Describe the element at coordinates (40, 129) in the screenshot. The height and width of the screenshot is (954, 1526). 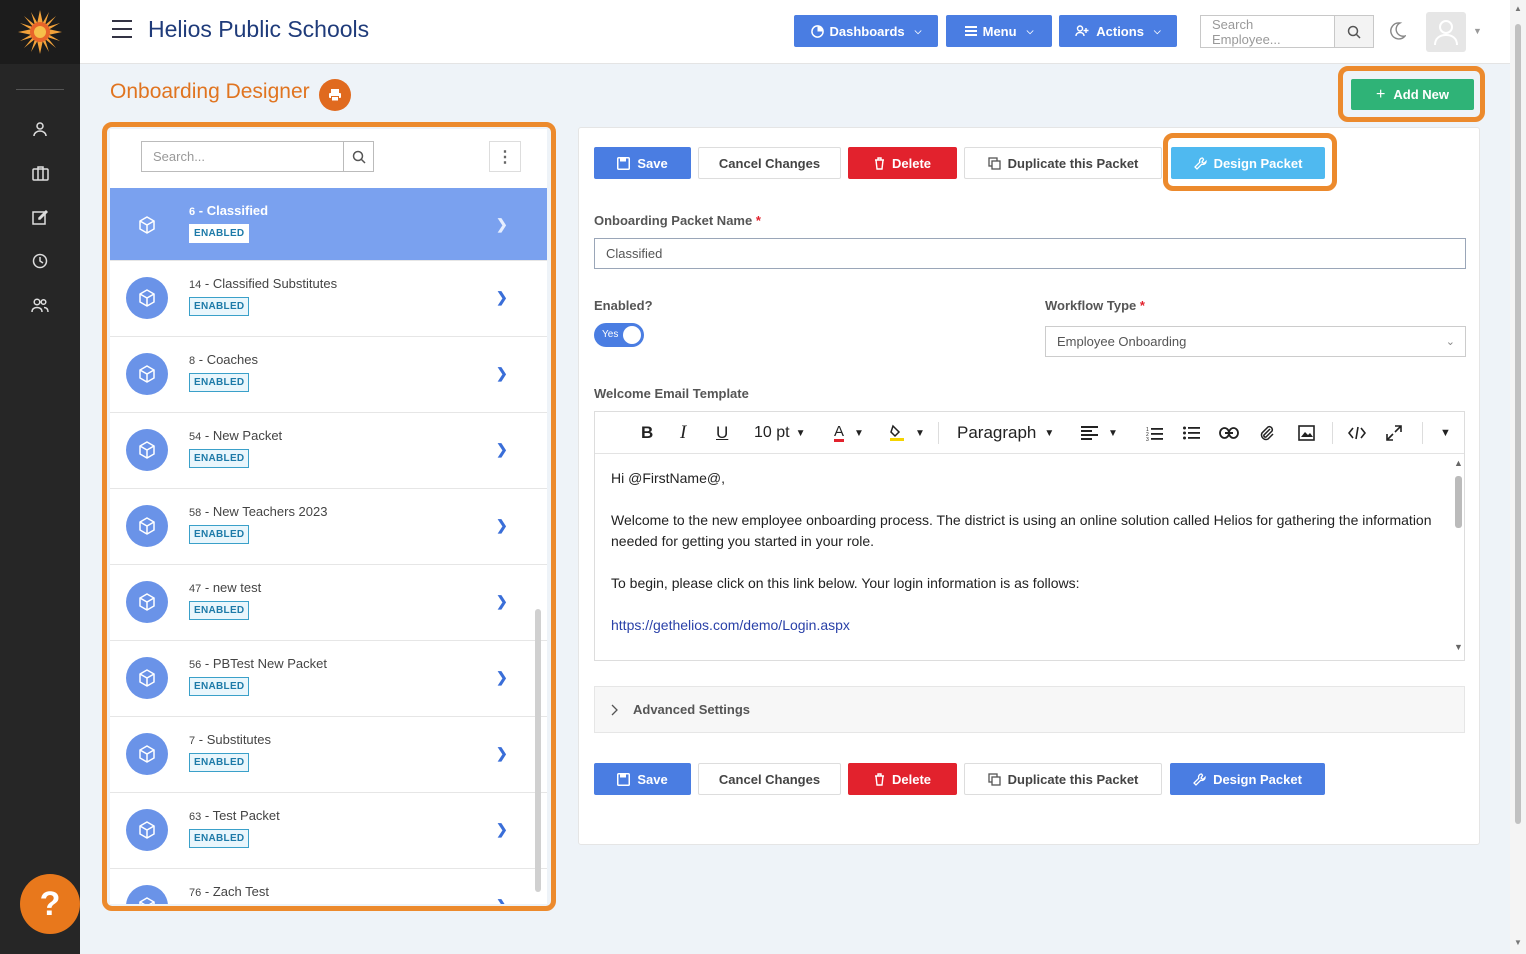
I see `user-icon` at that location.